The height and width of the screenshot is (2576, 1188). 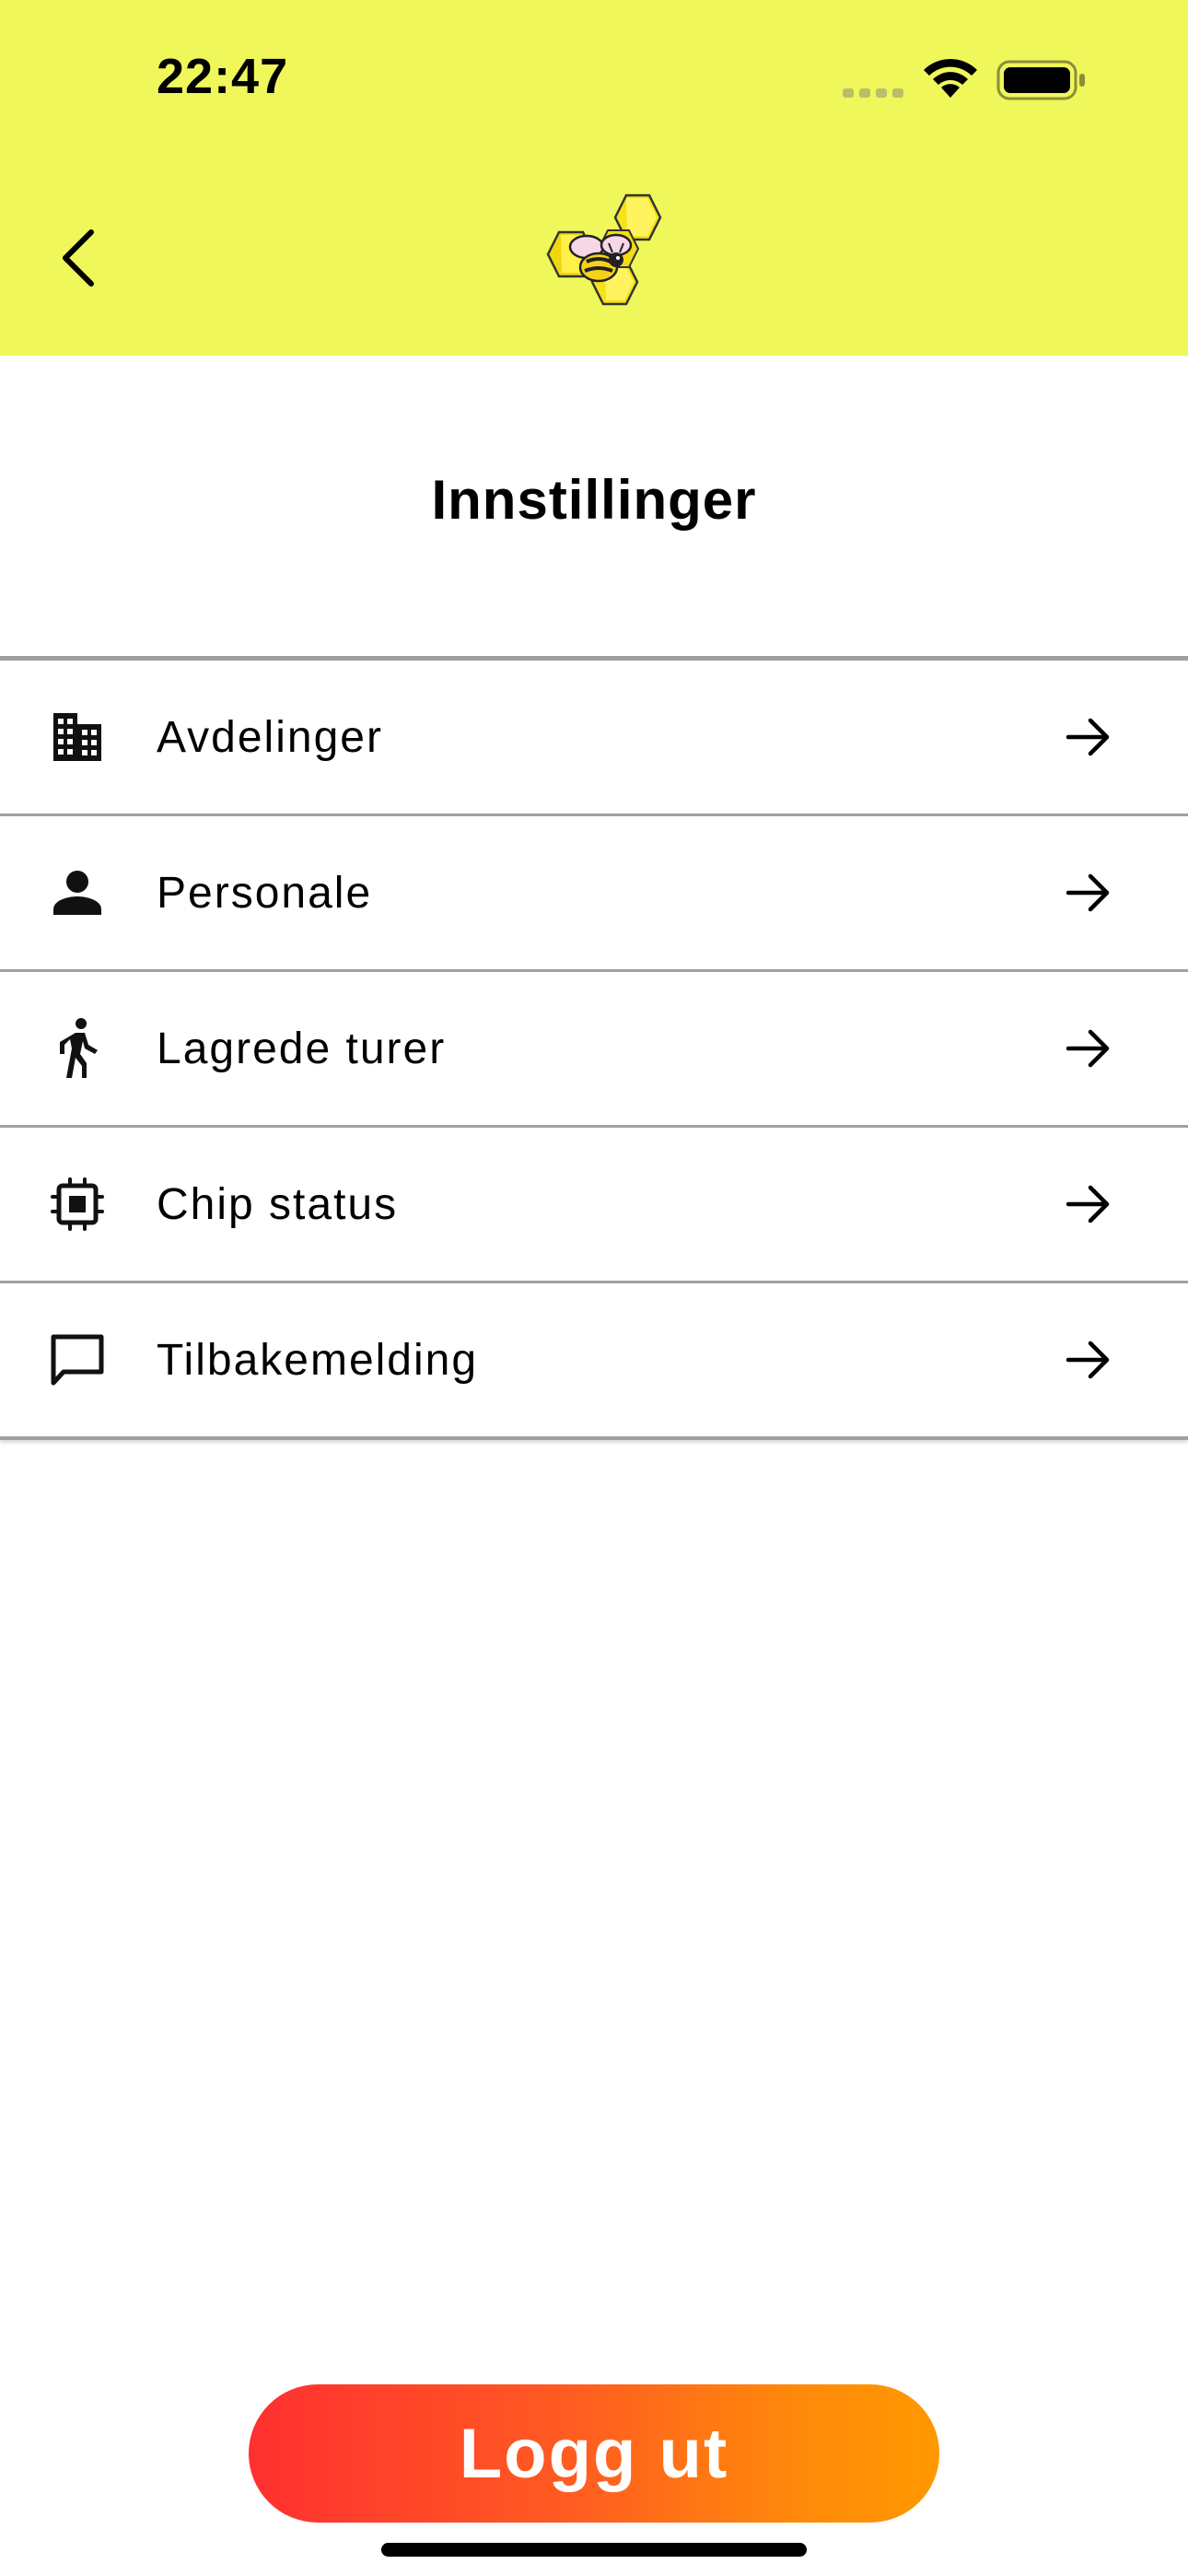 What do you see at coordinates (318, 1360) in the screenshot?
I see `menu-item-label: Tilbakemelding` at bounding box center [318, 1360].